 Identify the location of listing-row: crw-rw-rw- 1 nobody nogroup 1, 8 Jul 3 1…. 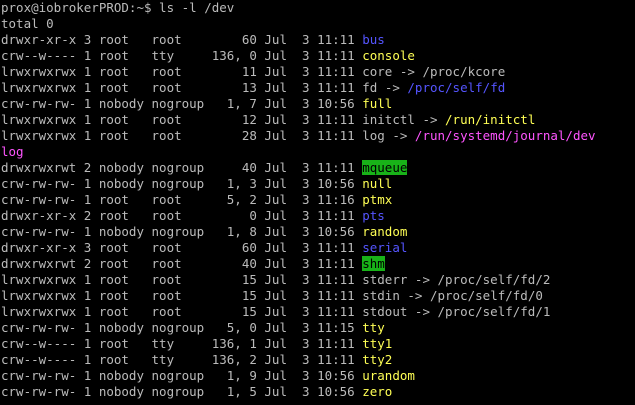
(318, 232).